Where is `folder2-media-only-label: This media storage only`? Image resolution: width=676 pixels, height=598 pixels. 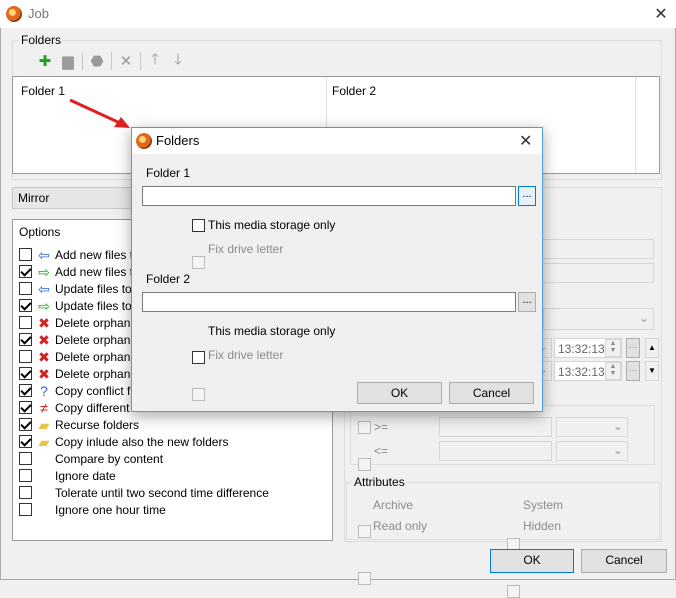 folder2-media-only-label: This media storage only is located at coordinates (272, 331).